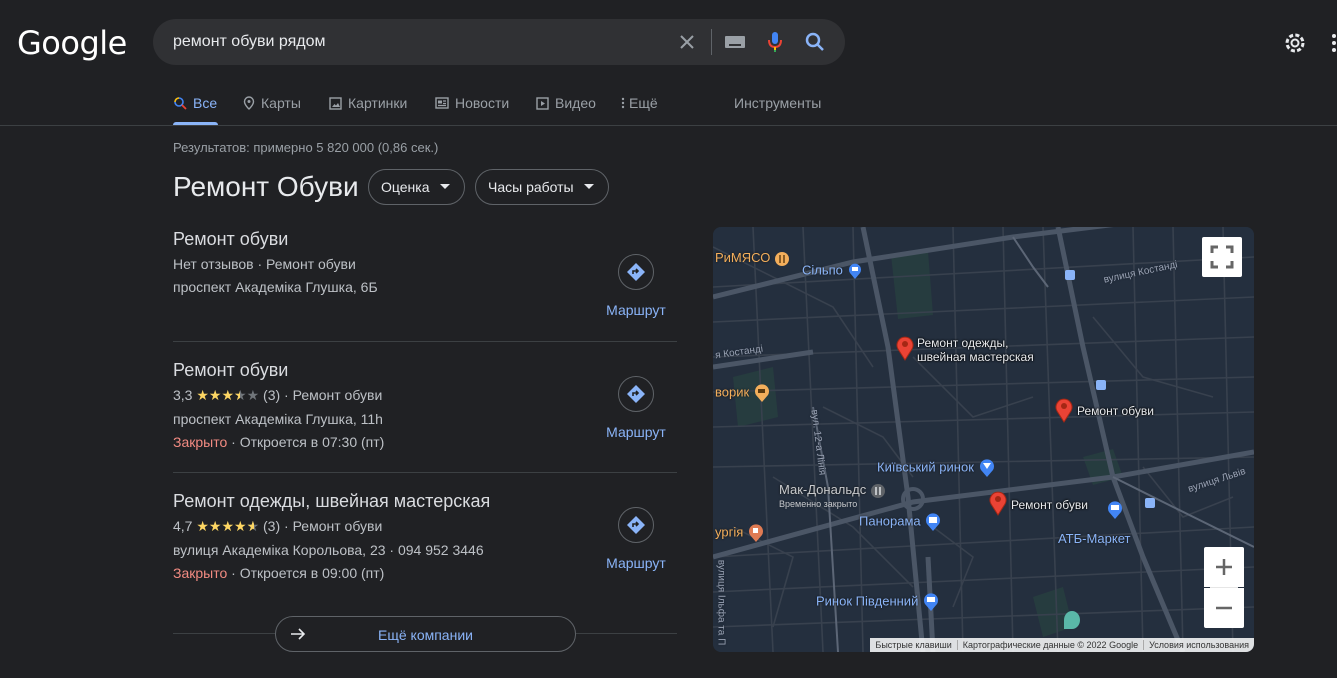 Image resolution: width=1337 pixels, height=678 pixels. I want to click on poi-panorama: Панорама, so click(900, 522).